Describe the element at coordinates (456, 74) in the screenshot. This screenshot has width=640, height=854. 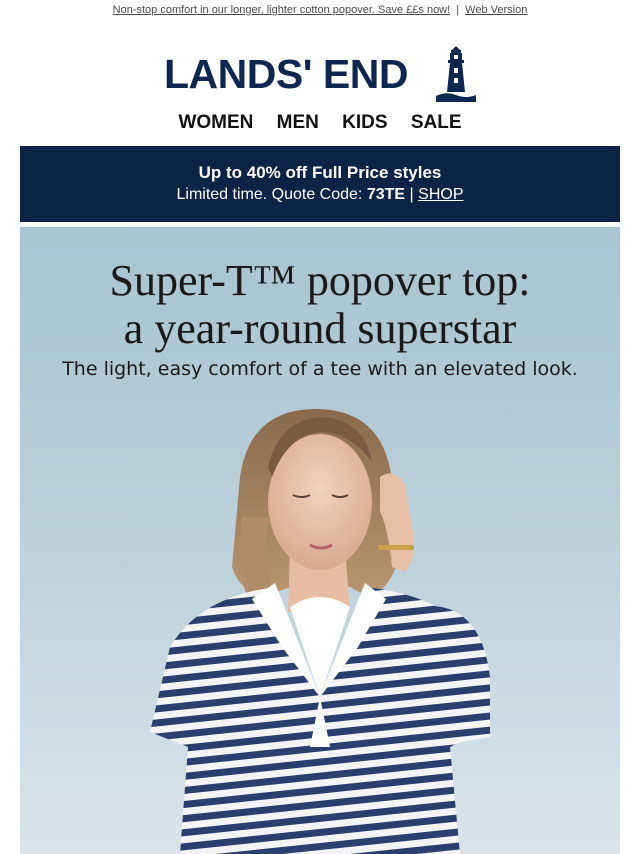
I see `lighthouse-icon` at that location.